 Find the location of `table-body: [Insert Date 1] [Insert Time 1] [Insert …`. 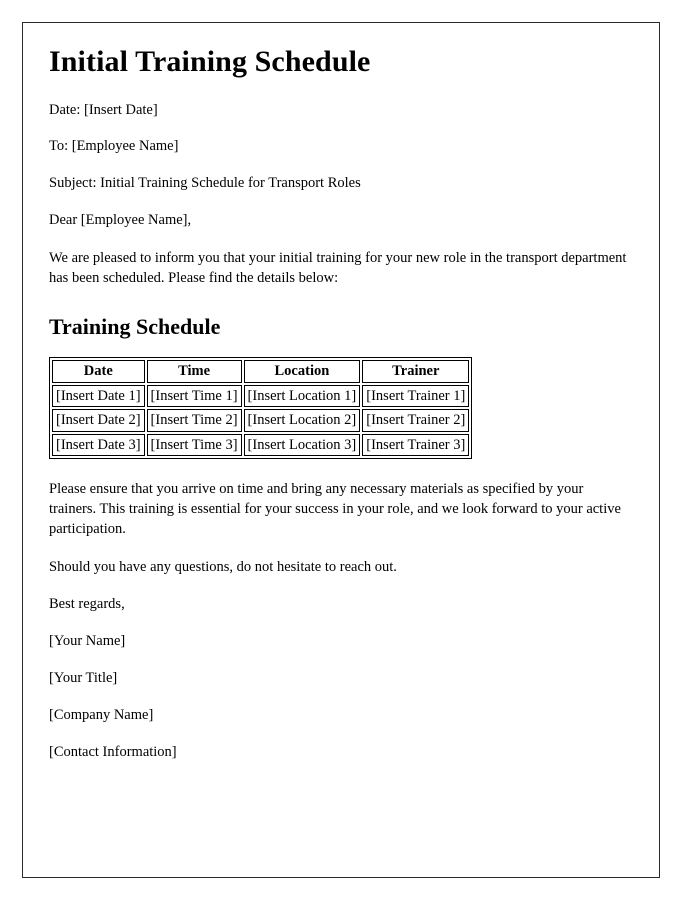

table-body: [Insert Date 1] [Insert Time 1] [Insert … is located at coordinates (261, 420).